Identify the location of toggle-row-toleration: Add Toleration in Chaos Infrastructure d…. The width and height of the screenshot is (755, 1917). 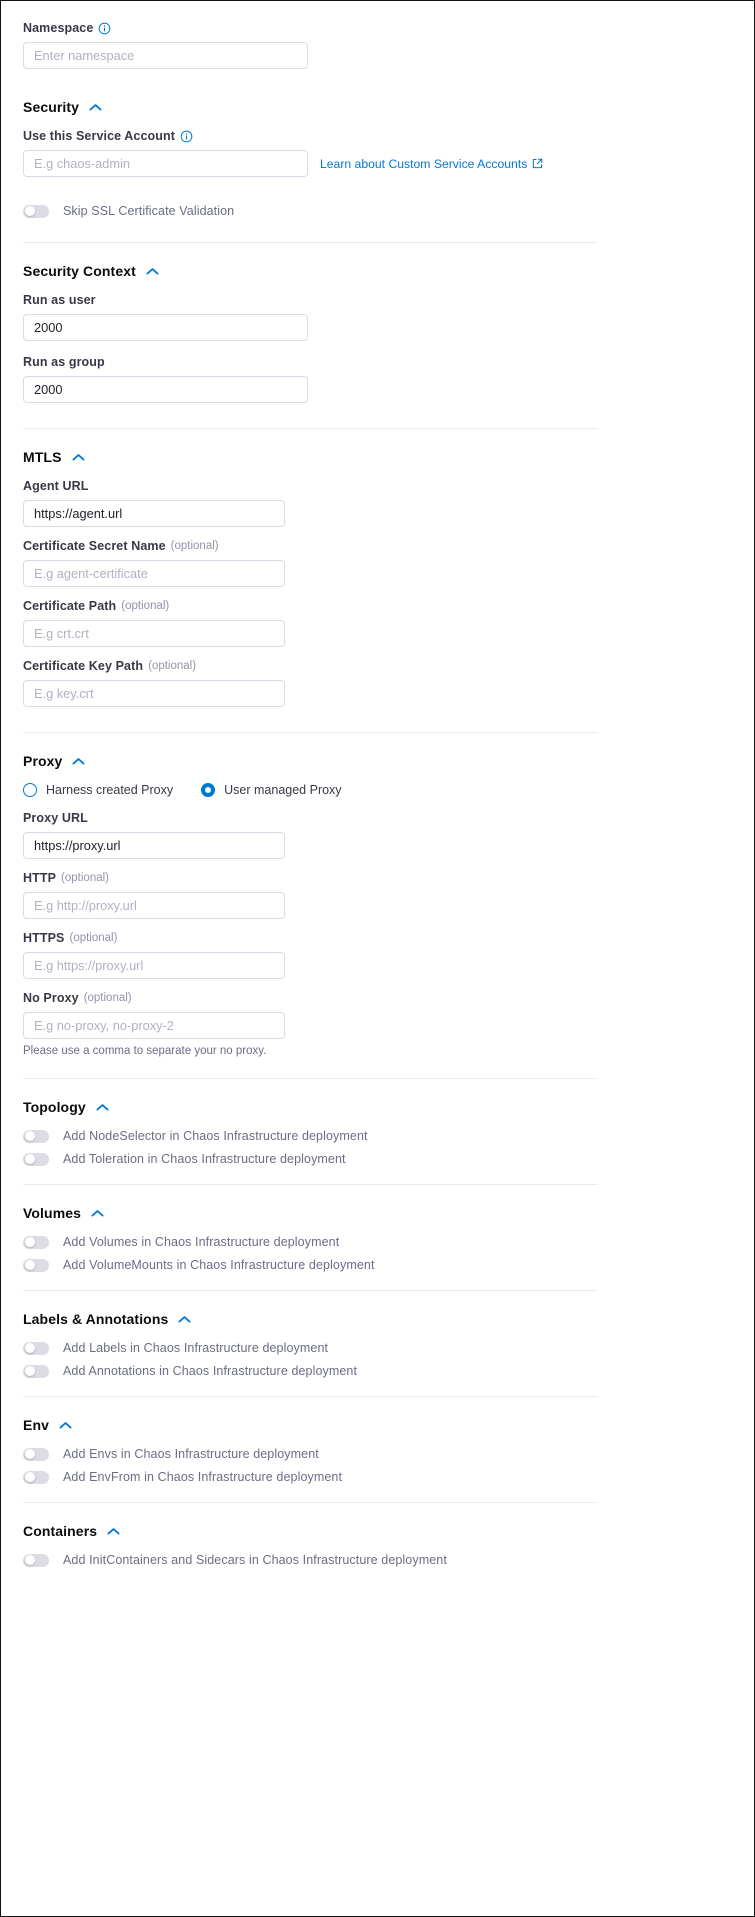
(311, 1159).